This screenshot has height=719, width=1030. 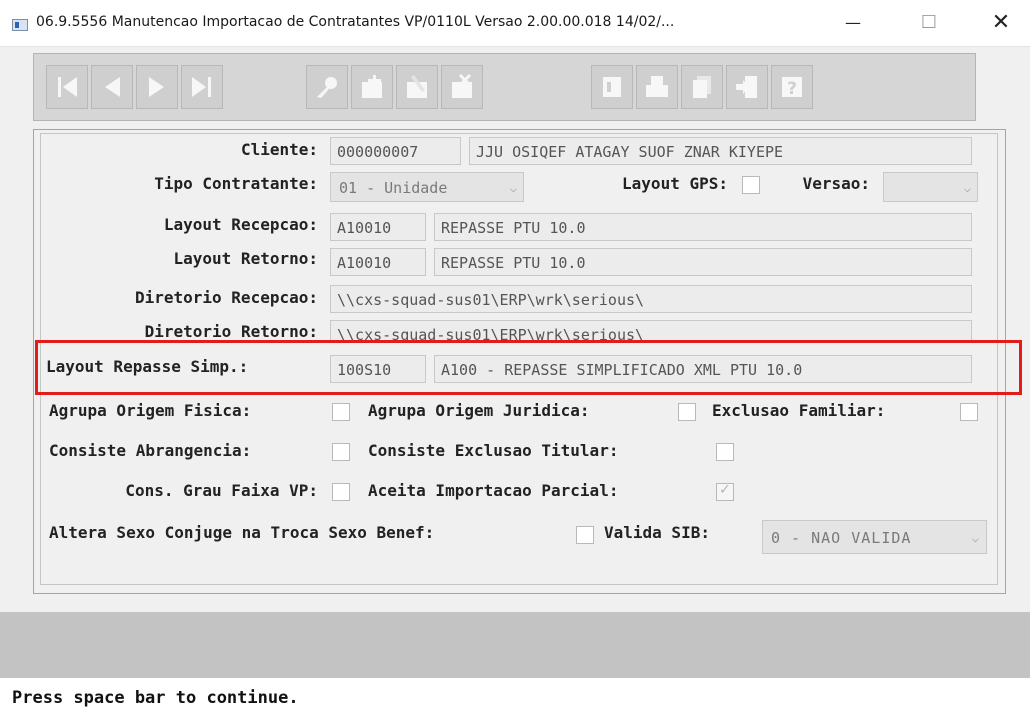 I want to click on consiste-abrangencia-checkbox, so click(x=341, y=452).